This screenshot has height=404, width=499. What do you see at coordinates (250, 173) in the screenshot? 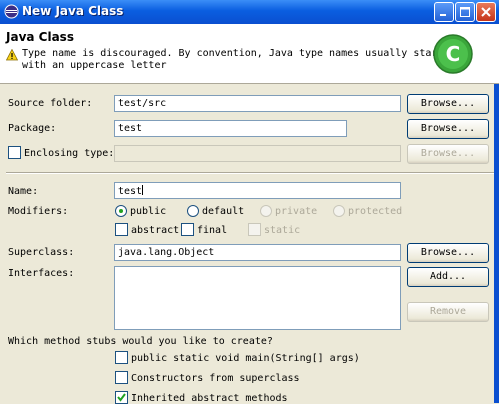
I see `separator` at bounding box center [250, 173].